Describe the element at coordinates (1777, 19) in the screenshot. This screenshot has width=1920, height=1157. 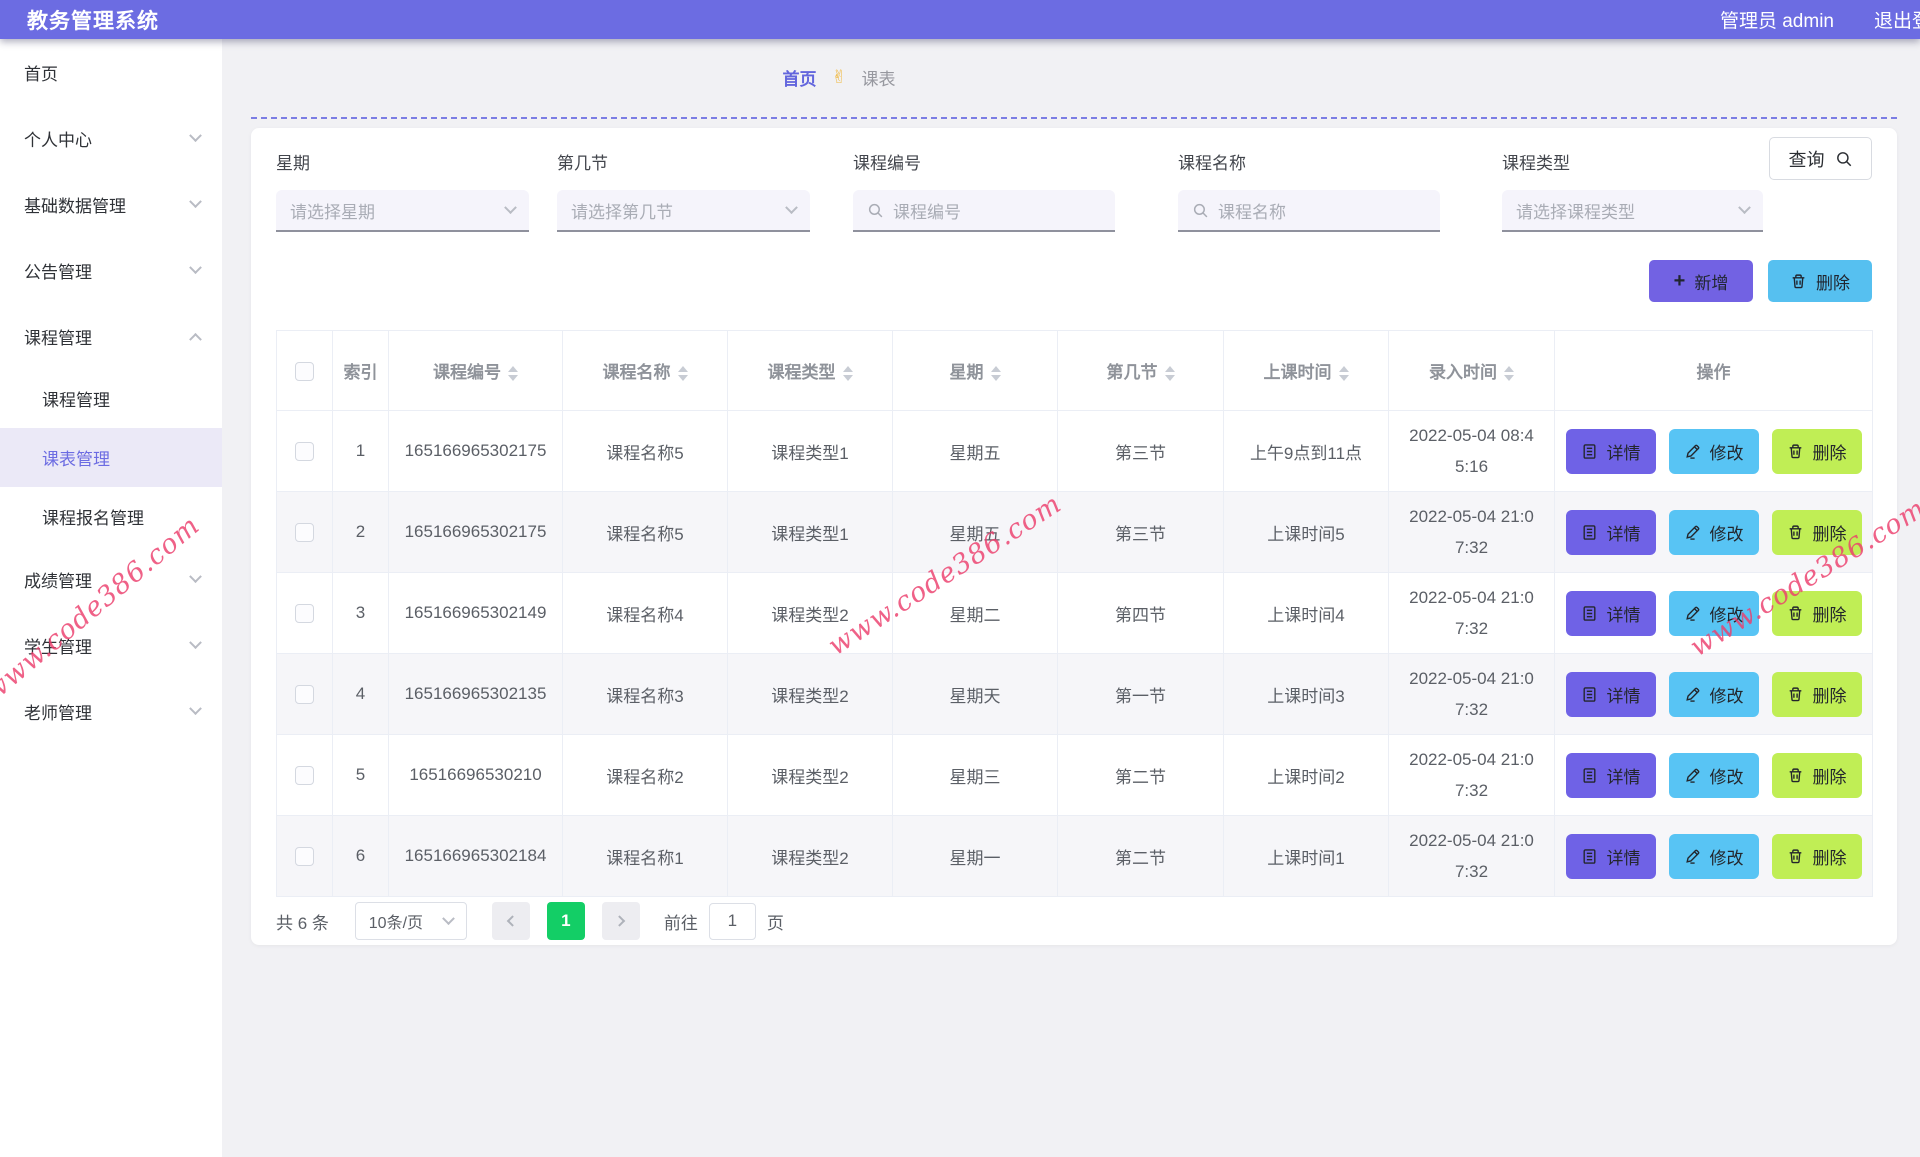
I see `admin-user-label: 管理员 admin` at that location.